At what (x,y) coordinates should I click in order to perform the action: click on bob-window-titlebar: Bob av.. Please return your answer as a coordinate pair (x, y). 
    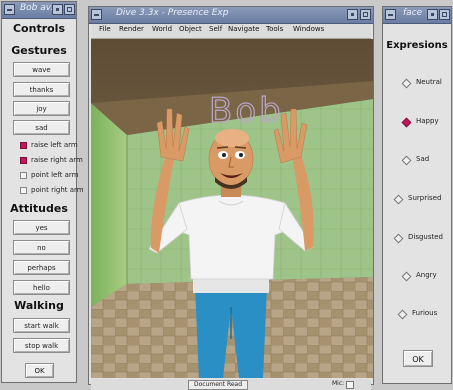
    Looking at the image, I should click on (39, 10).